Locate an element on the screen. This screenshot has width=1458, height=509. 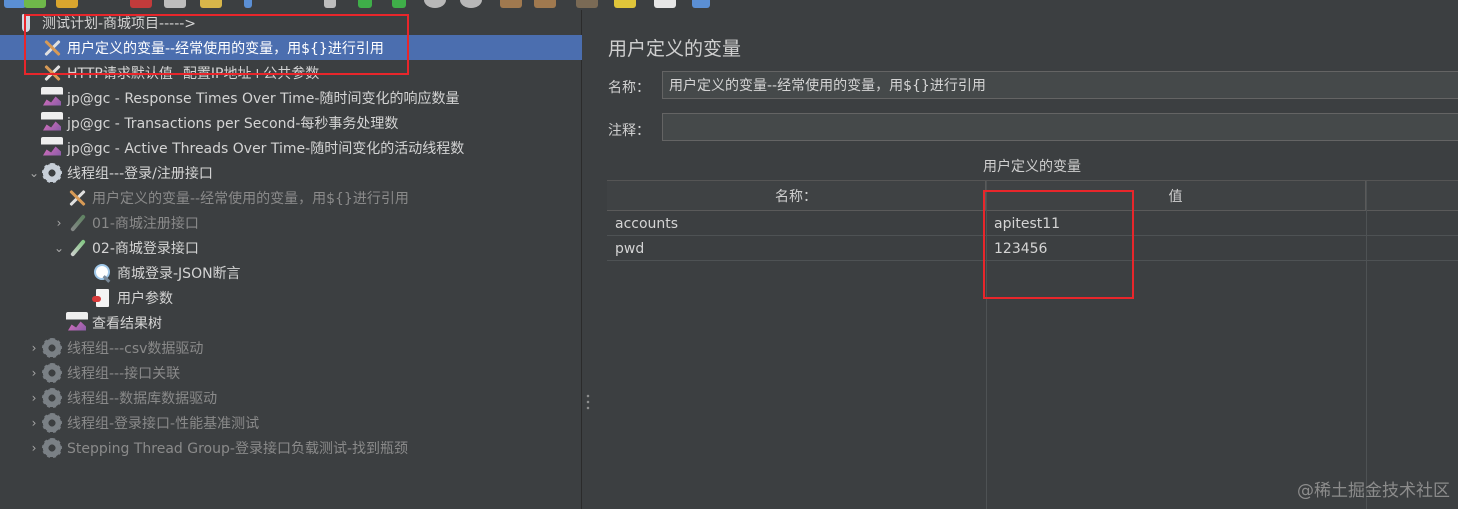
save-icon is located at coordinates (67, 4).